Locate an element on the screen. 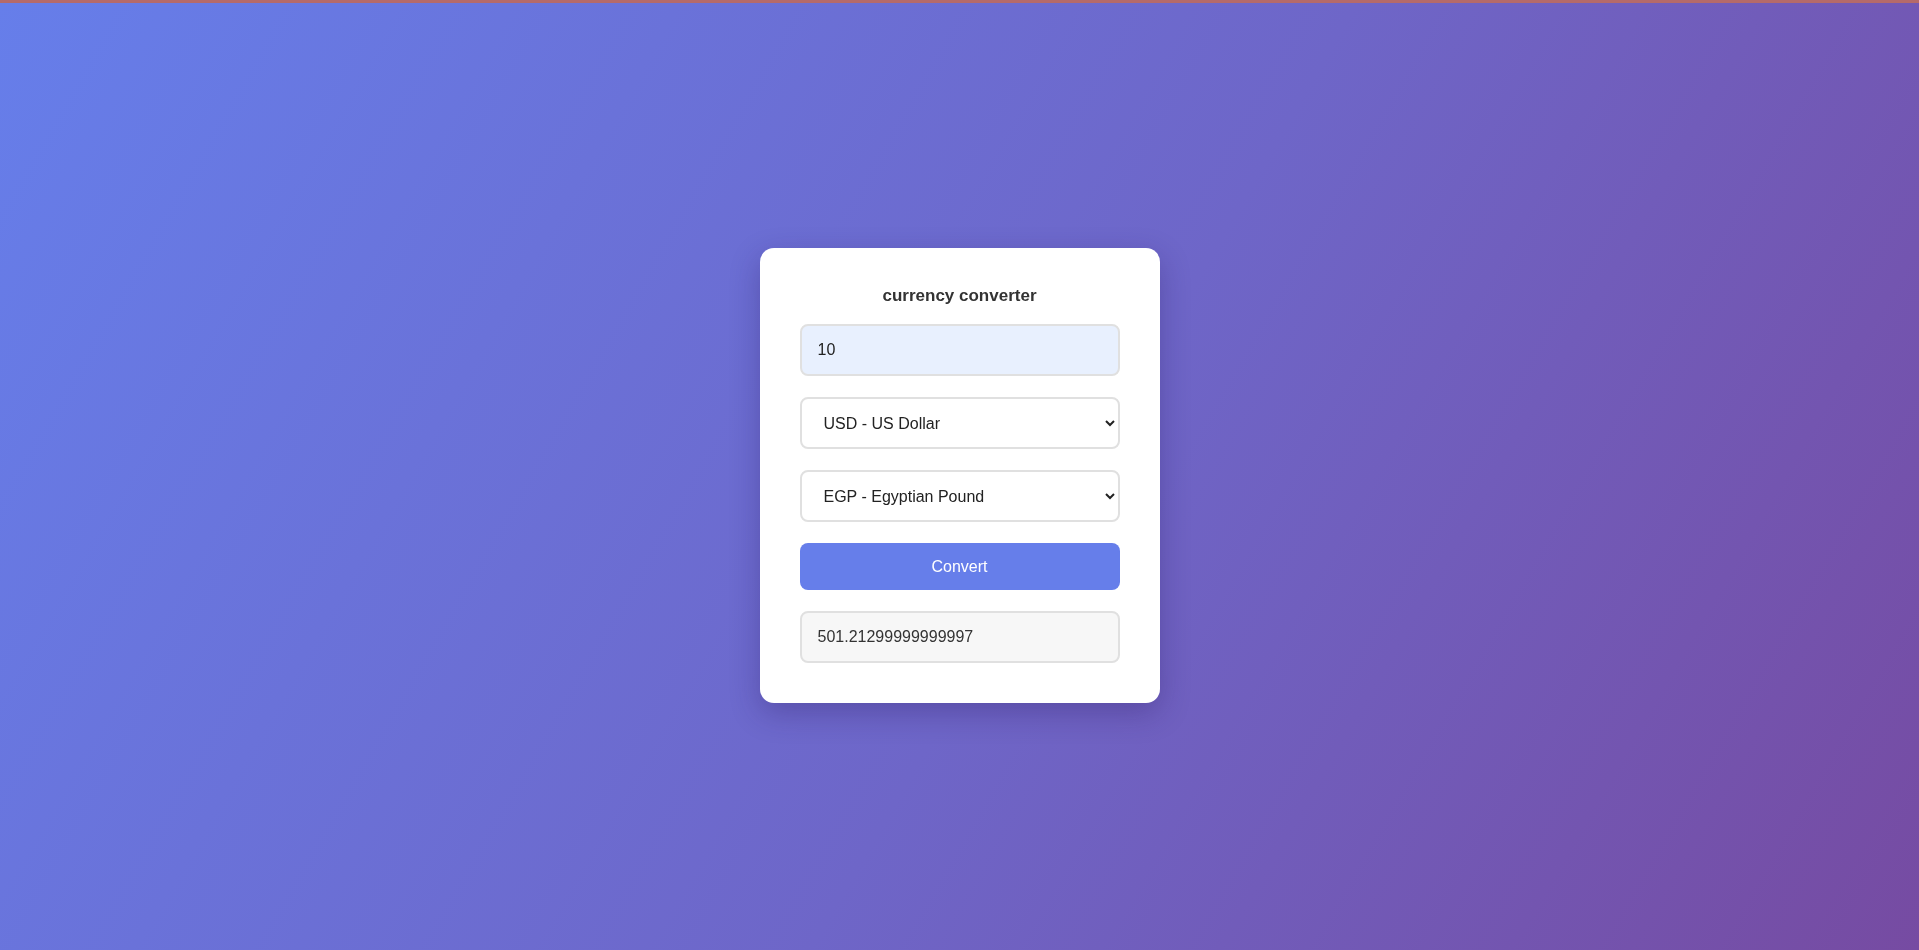 The image size is (1919, 950). result-field: 501.21299999999997 is located at coordinates (959, 637).